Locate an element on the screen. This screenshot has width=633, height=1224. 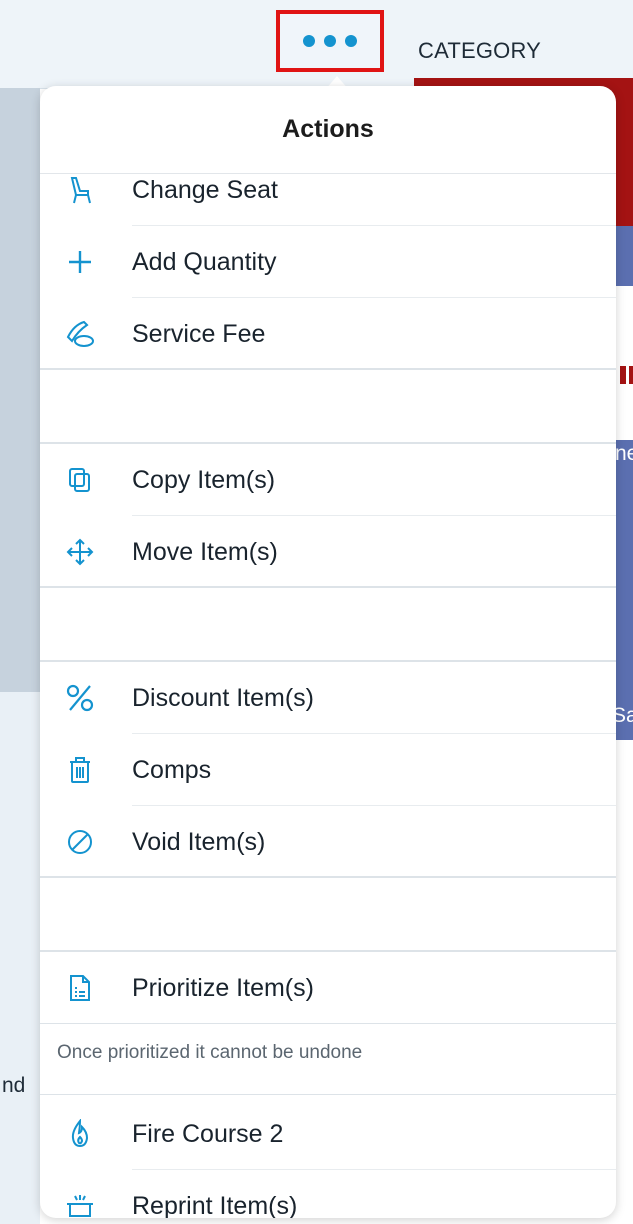
service-fee-icon is located at coordinates (80, 334).